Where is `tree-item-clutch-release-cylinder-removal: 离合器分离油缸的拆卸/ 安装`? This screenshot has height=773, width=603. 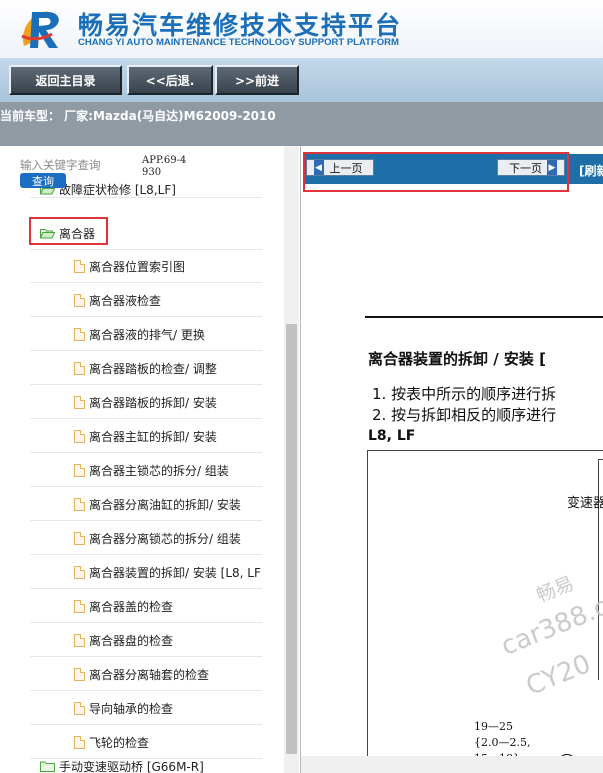 tree-item-clutch-release-cylinder-removal: 离合器分离油缸的拆卸/ 安装 is located at coordinates (146, 504).